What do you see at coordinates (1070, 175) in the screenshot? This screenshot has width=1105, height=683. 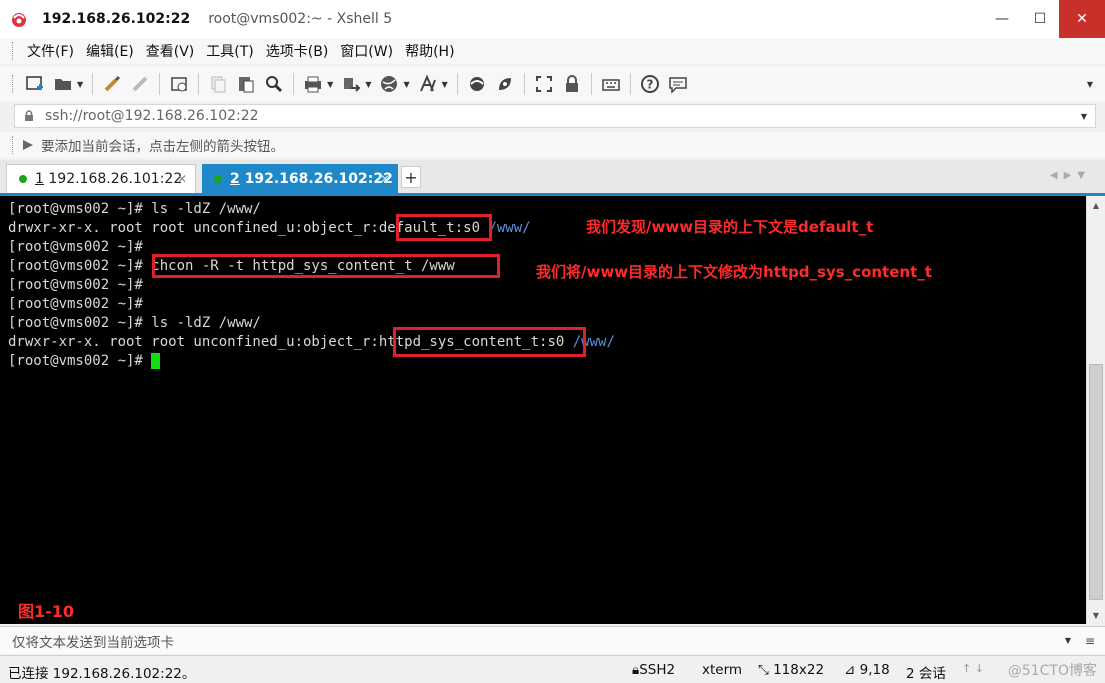 I see `tab-scroll-icons: ◀▶▼` at bounding box center [1070, 175].